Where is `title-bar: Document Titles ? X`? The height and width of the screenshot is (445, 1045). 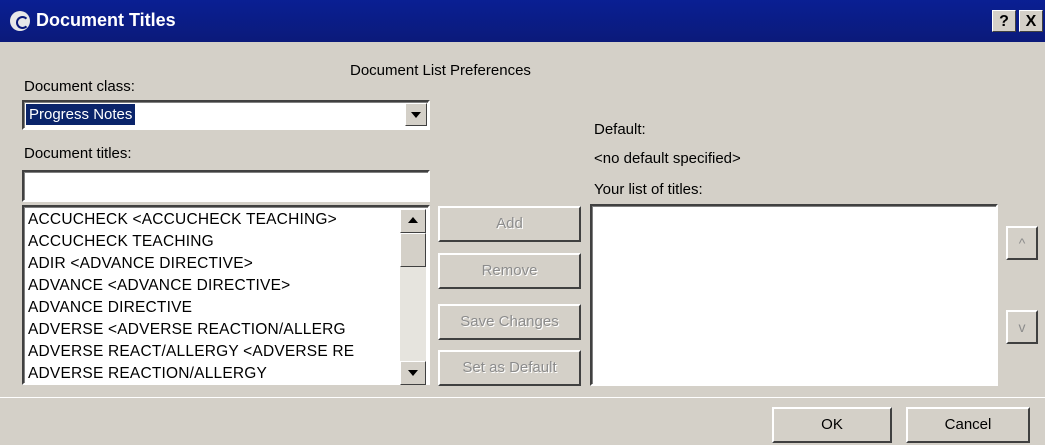 title-bar: Document Titles ? X is located at coordinates (522, 21).